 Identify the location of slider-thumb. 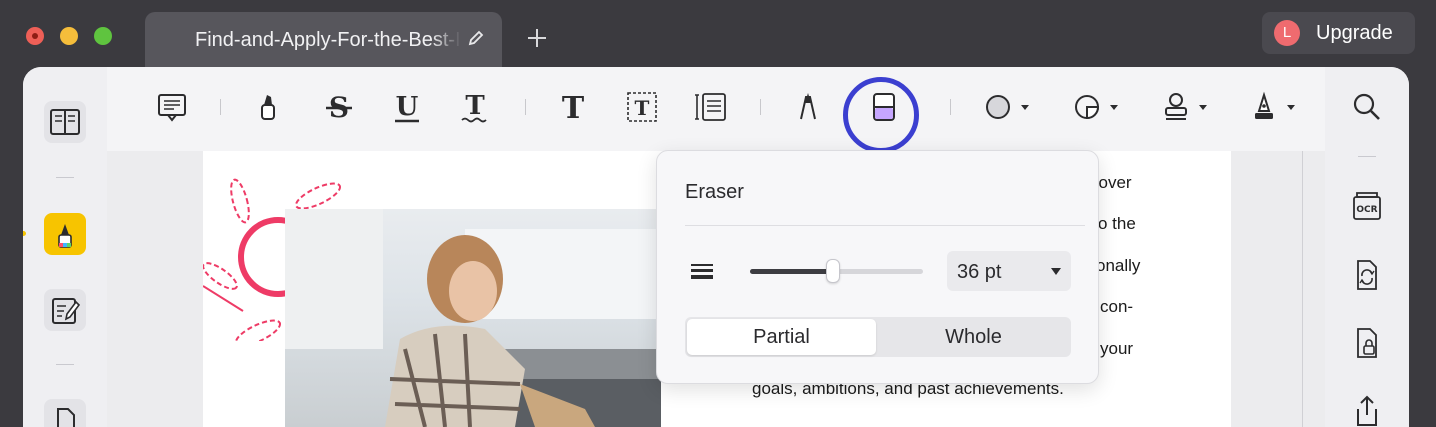
(833, 271).